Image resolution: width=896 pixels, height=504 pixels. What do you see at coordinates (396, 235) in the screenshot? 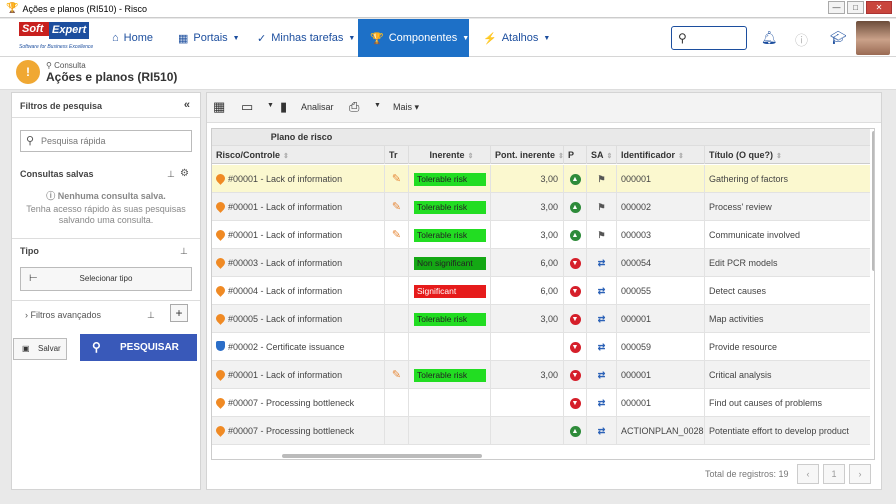
I see `treatment-icon: ✎` at bounding box center [396, 235].